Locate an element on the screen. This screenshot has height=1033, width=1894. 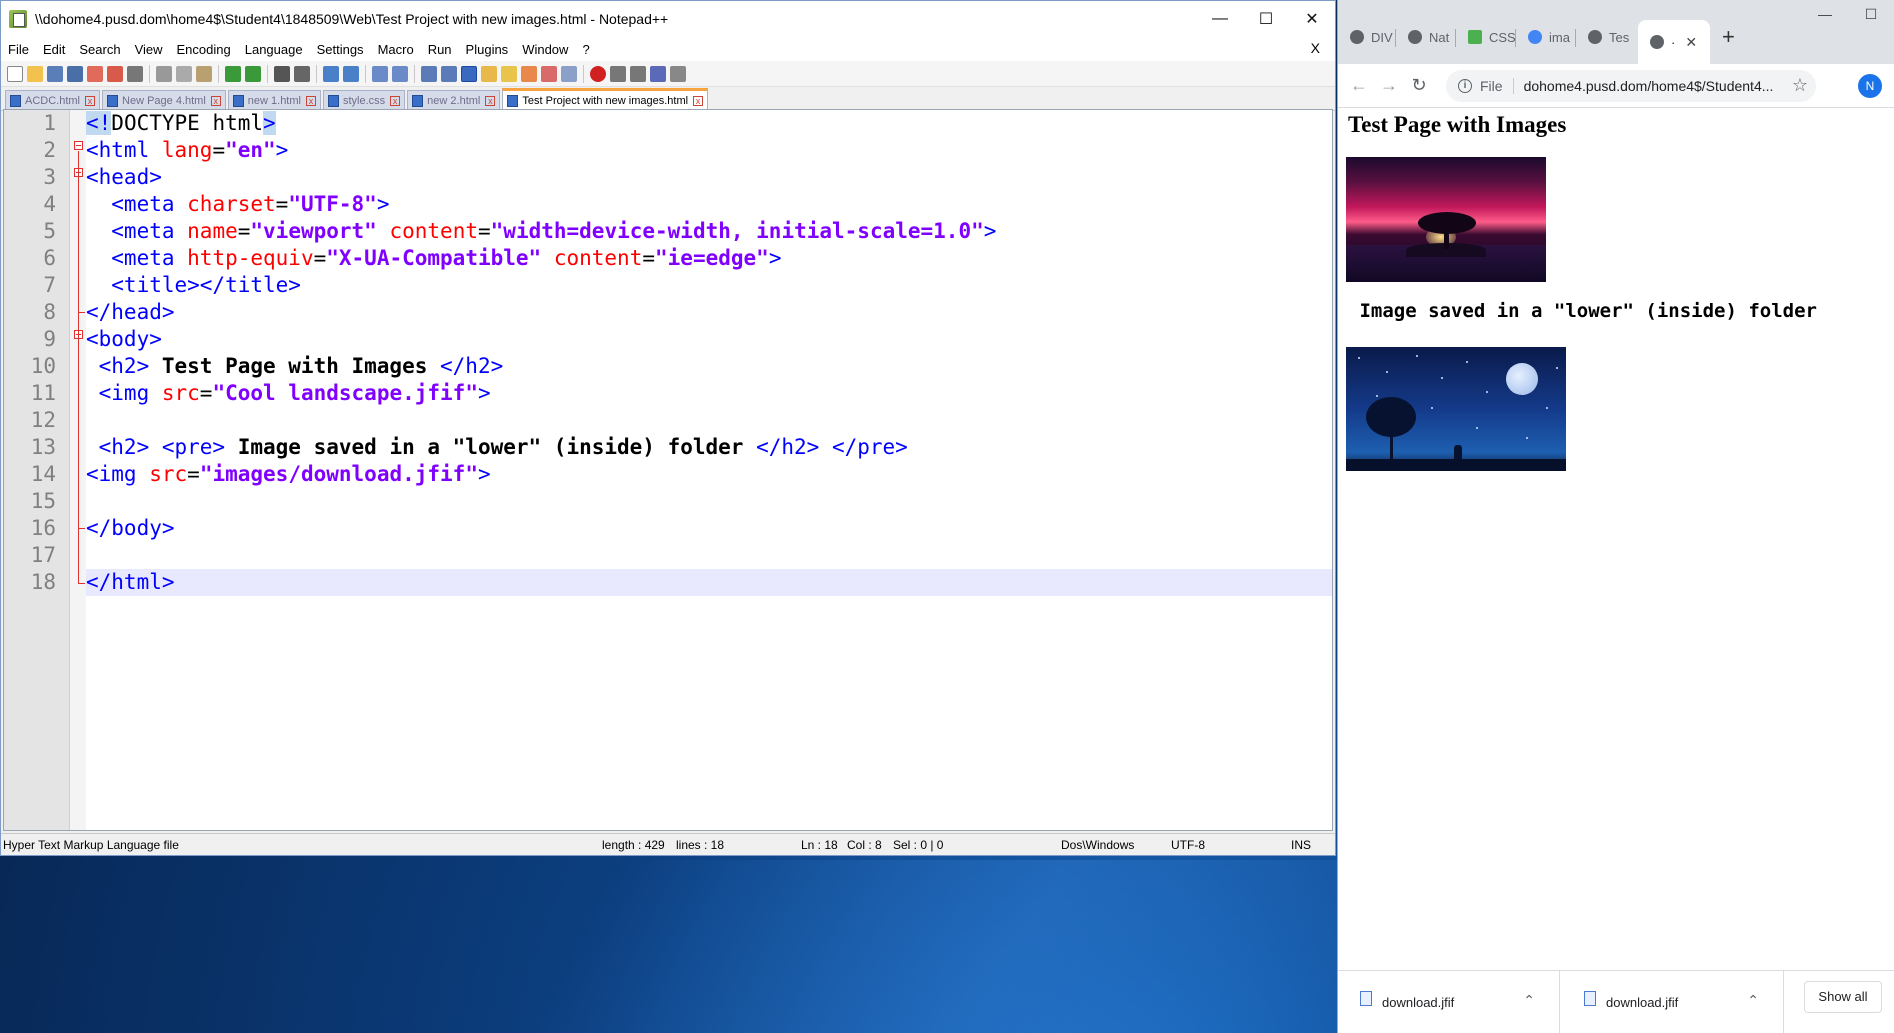
code-token: </h2> is located at coordinates (472, 366).